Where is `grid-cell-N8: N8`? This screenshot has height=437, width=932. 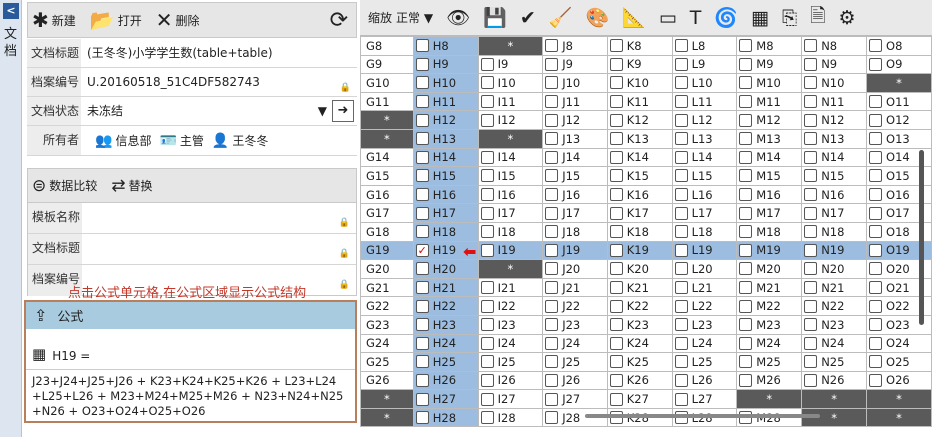 grid-cell-N8: N8 is located at coordinates (834, 46).